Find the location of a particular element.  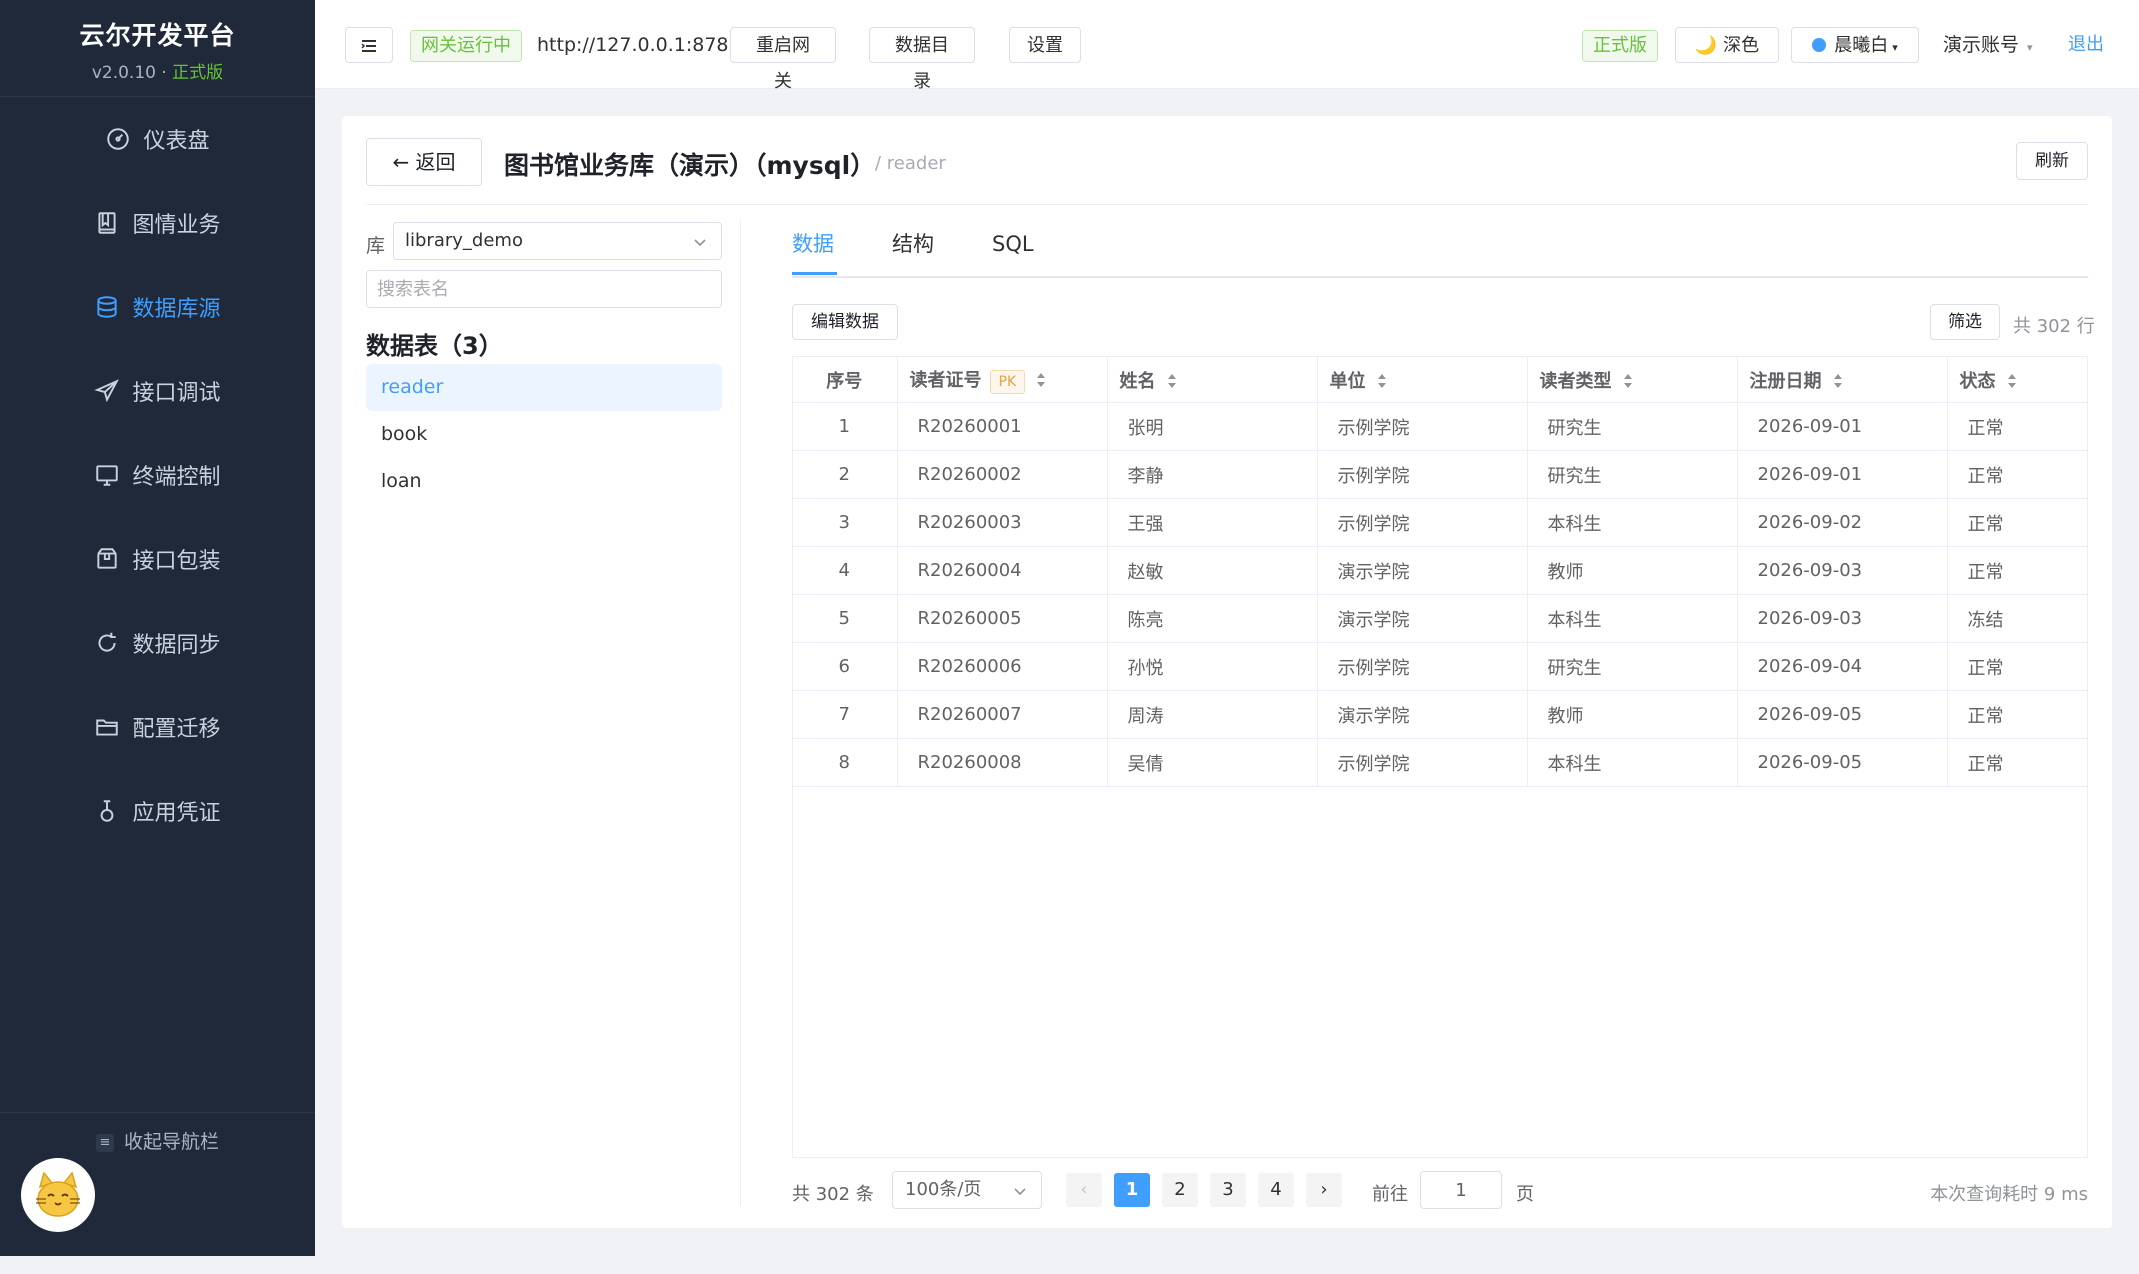

goto-page-input is located at coordinates (1461, 1190).